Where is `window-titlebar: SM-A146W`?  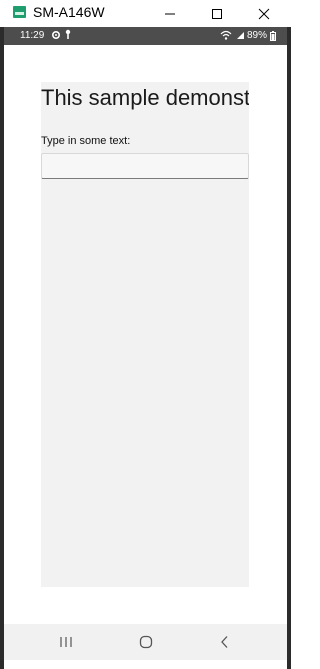
window-titlebar: SM-A146W is located at coordinates (145, 13).